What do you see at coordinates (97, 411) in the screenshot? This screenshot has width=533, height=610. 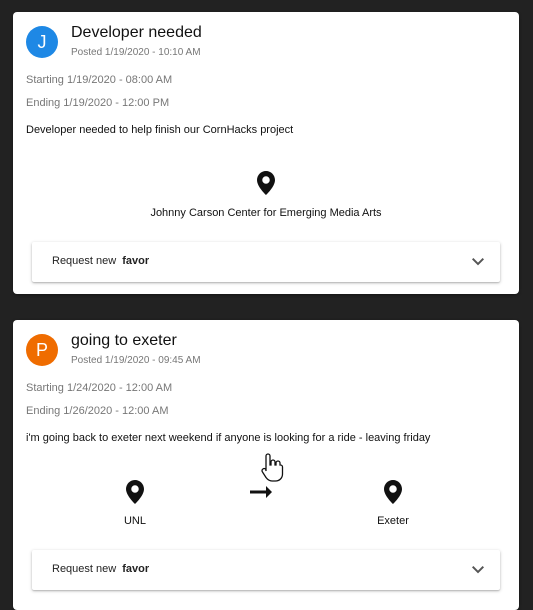 I see `end-time: Ending 1/26/2020 - 12:00 AM` at bounding box center [97, 411].